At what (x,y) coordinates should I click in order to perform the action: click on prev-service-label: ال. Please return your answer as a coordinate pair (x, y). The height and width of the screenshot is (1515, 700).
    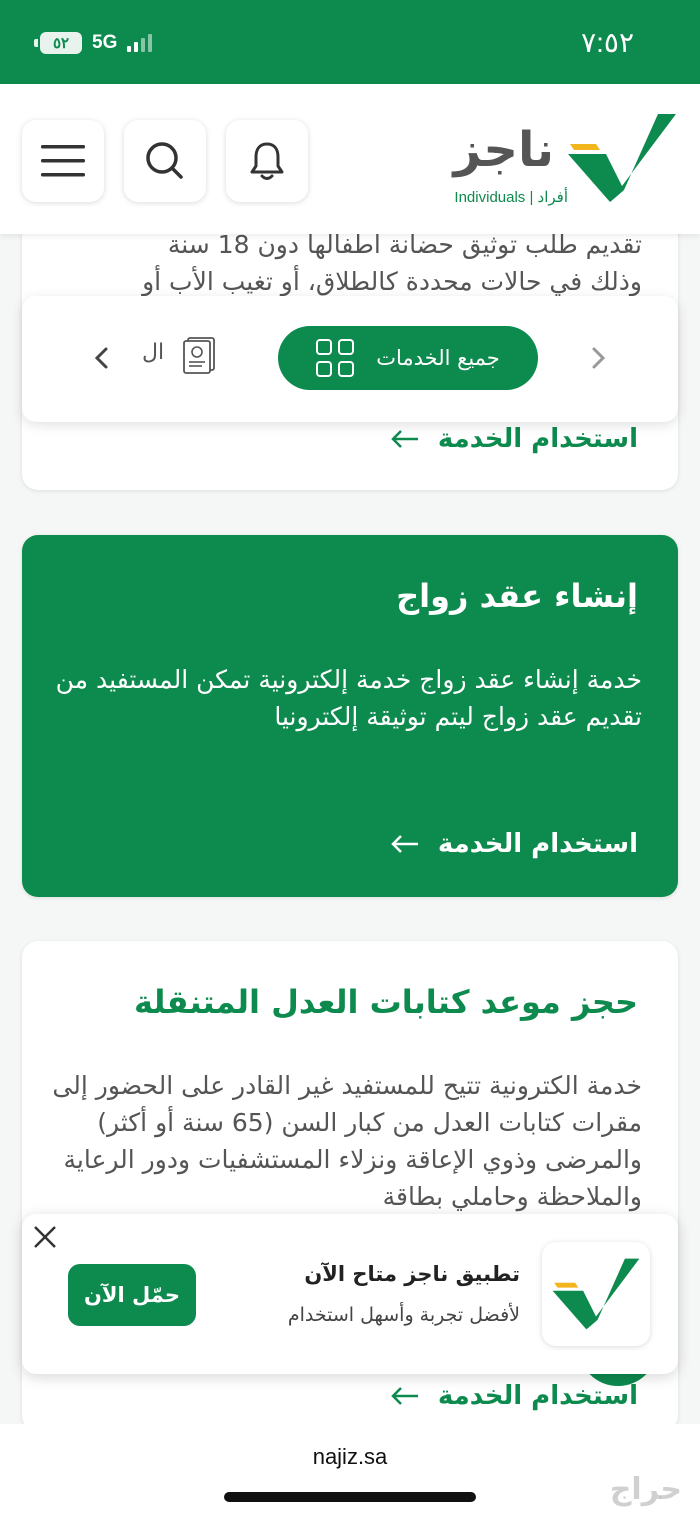
    Looking at the image, I should click on (153, 352).